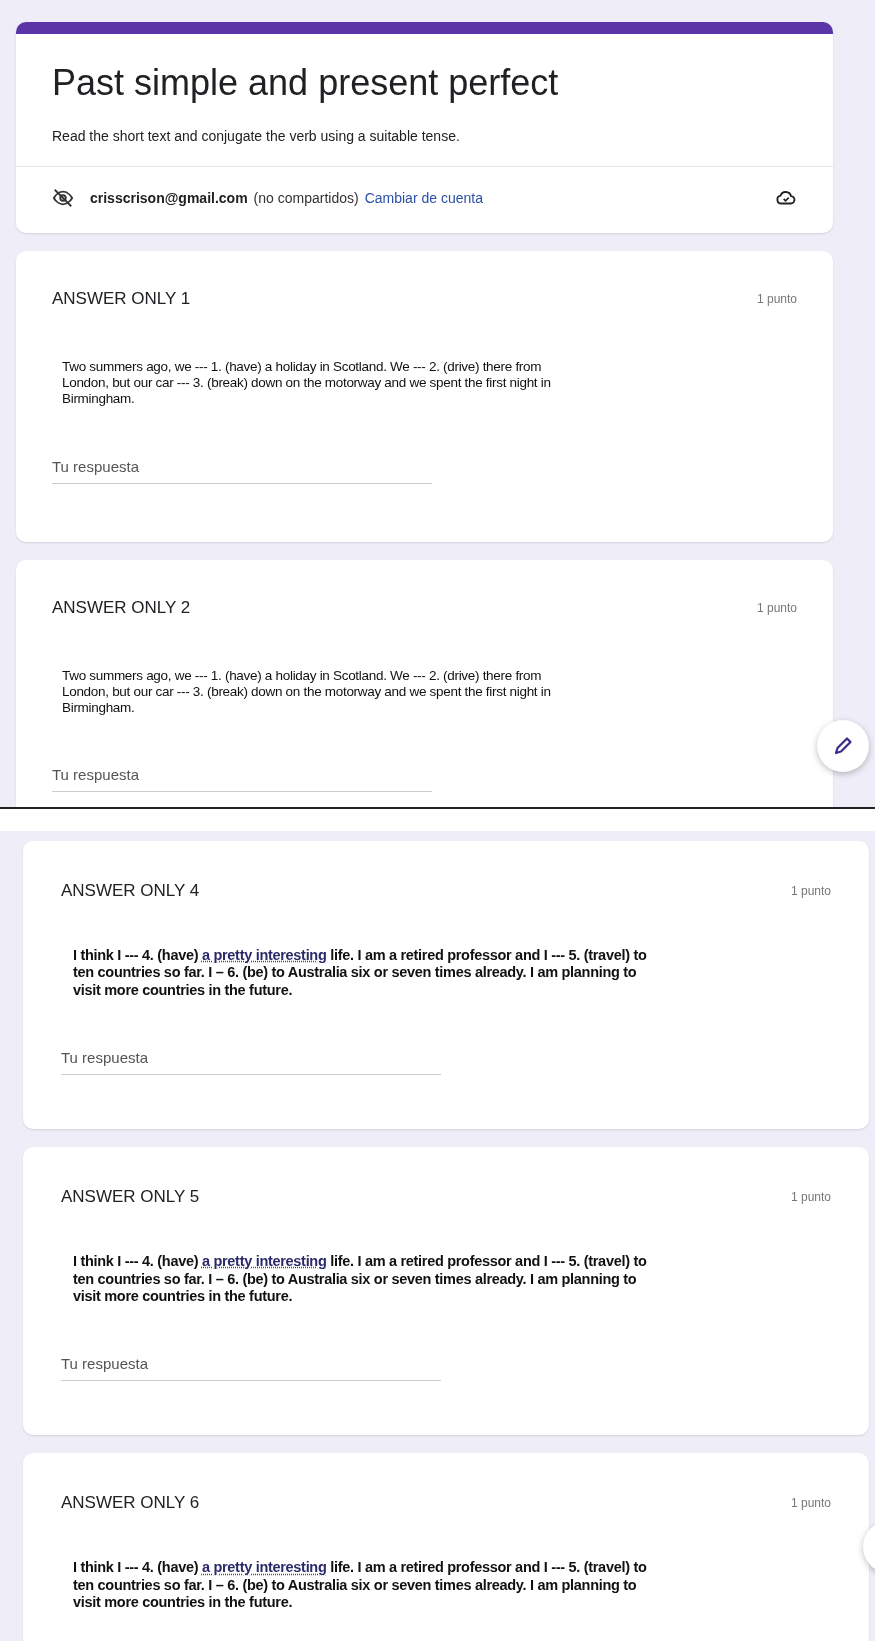 The height and width of the screenshot is (1643, 875). I want to click on question-title: ANSWER ONLY 6, so click(130, 1503).